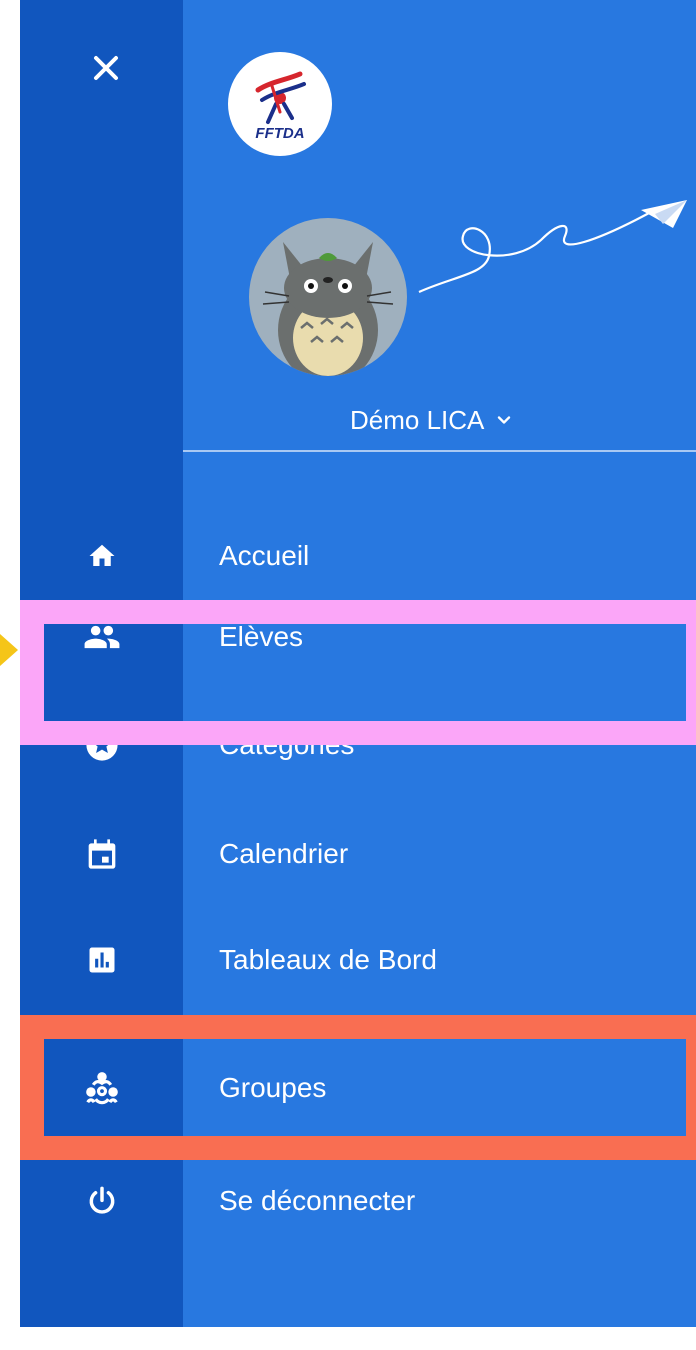 The width and height of the screenshot is (696, 1350). What do you see at coordinates (102, 745) in the screenshot?
I see `star-circle-icon` at bounding box center [102, 745].